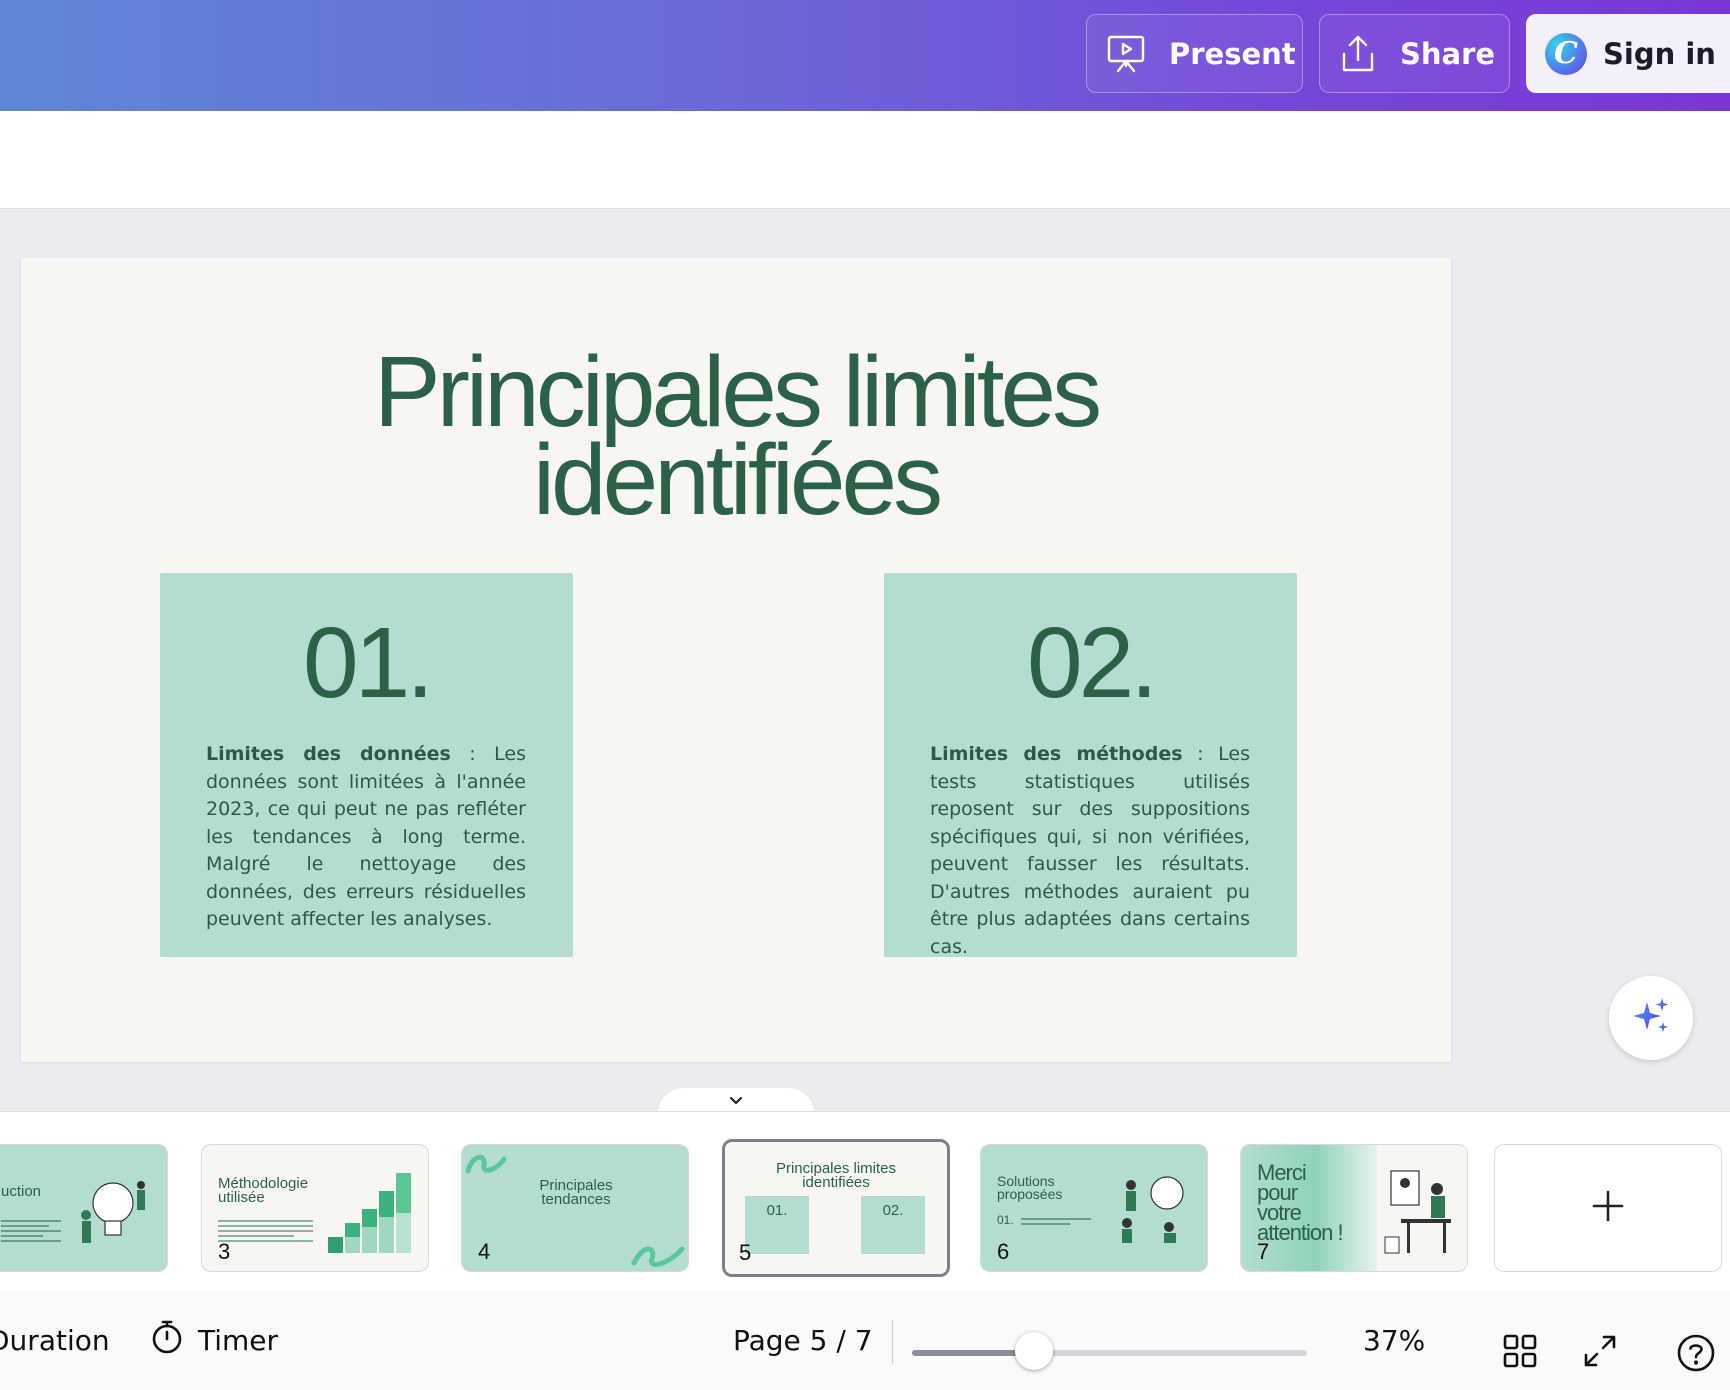 The height and width of the screenshot is (1390, 1730). I want to click on add-page-button, so click(1608, 1208).